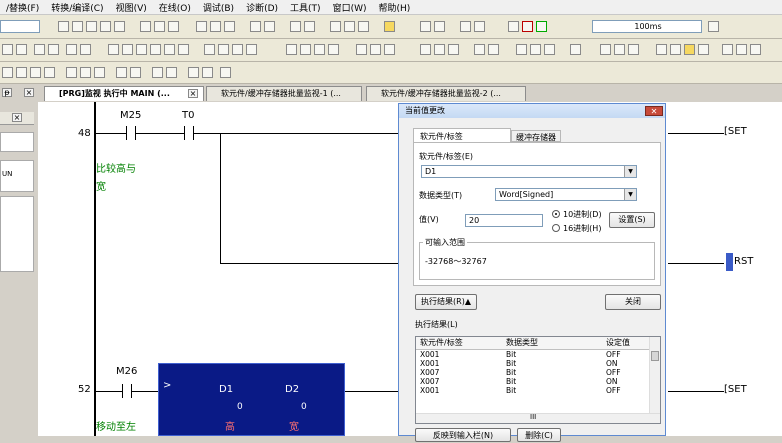 This screenshot has width=782, height=443. What do you see at coordinates (532, 381) in the screenshot?
I see `table-row: X007 Bit ON` at bounding box center [532, 381].